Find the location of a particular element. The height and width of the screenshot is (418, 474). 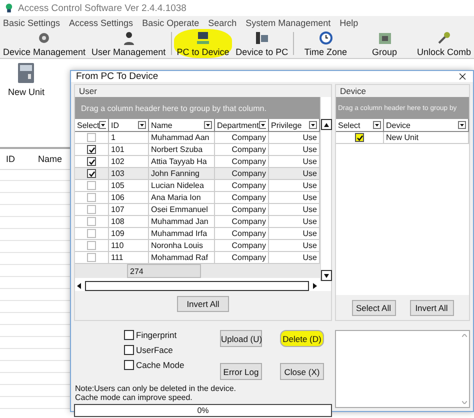

count-cell: 274 is located at coordinates (164, 271).